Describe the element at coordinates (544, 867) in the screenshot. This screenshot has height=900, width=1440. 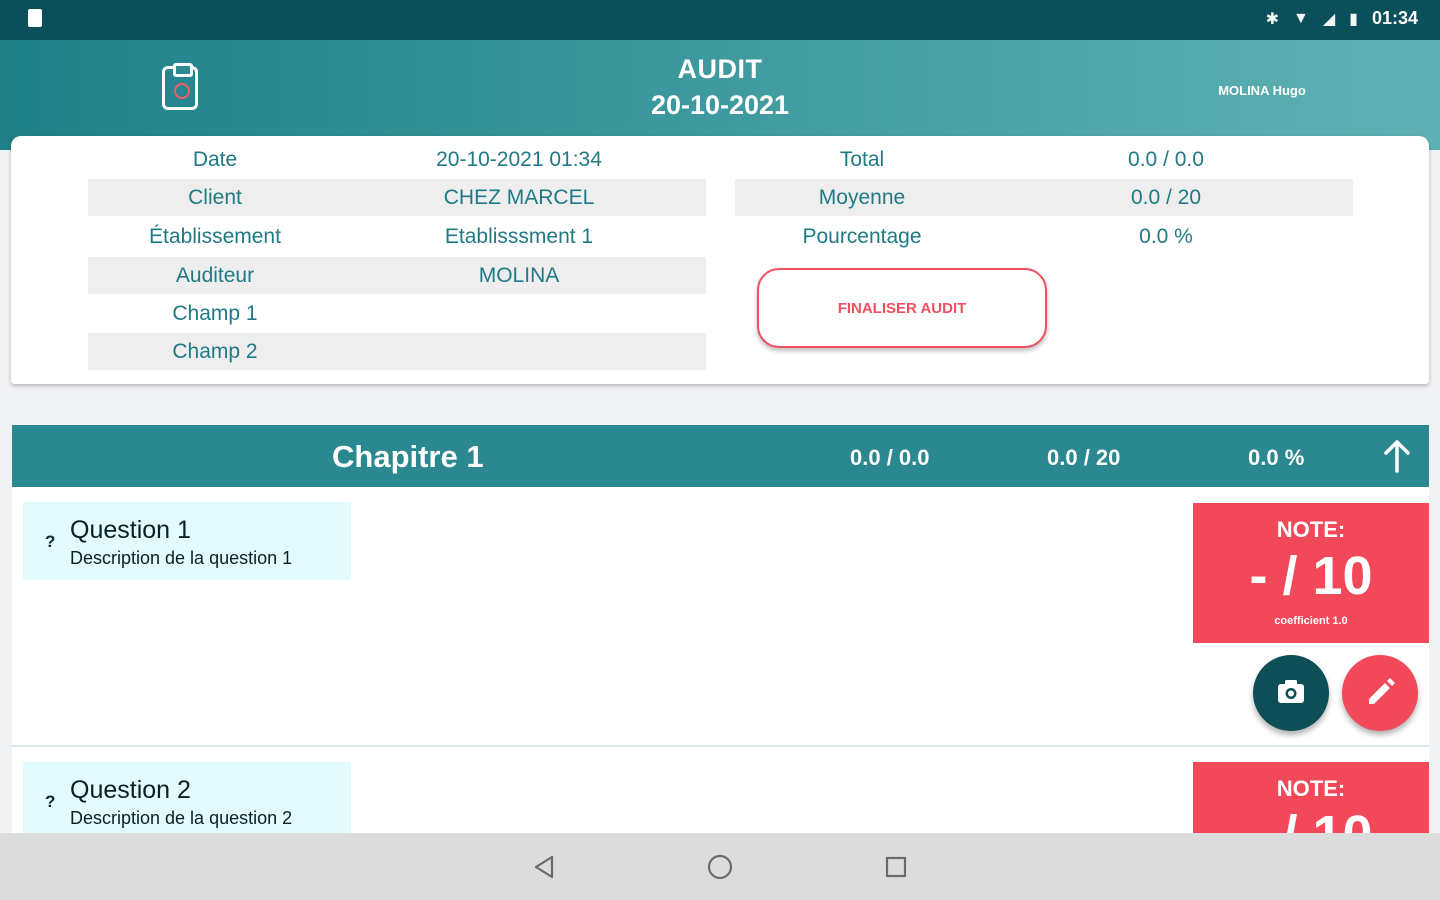
I see `back-icon` at that location.